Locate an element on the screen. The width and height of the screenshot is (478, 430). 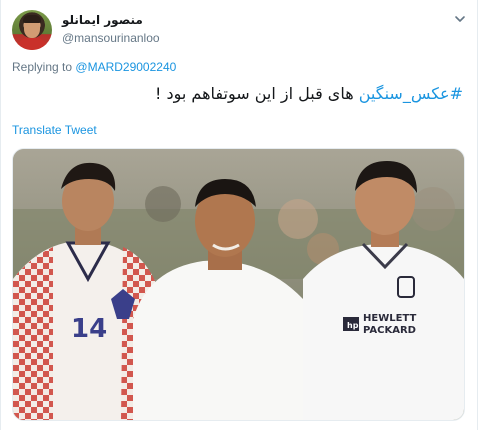
reply-to-link: @MARD29002240 is located at coordinates (125, 67).